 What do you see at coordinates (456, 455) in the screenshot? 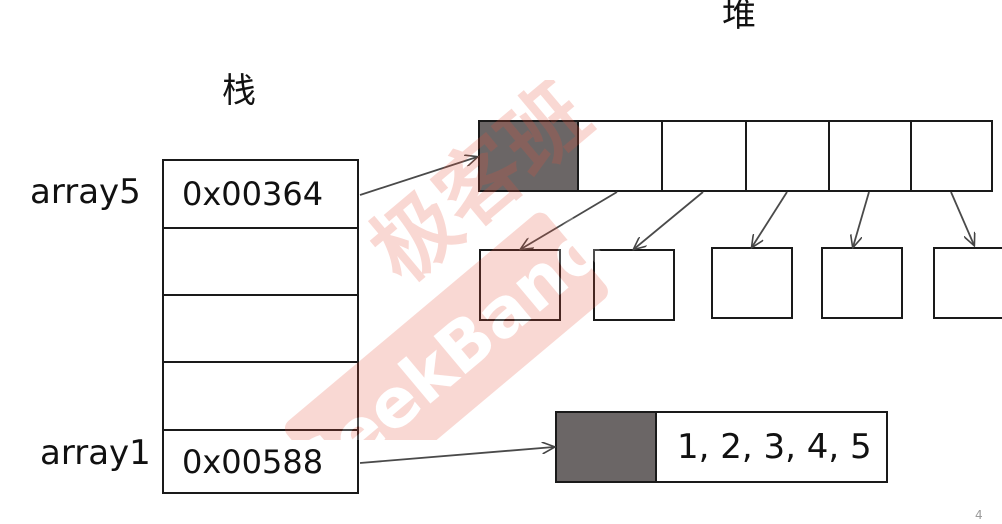
I see `array1-pointer-arrow` at bounding box center [456, 455].